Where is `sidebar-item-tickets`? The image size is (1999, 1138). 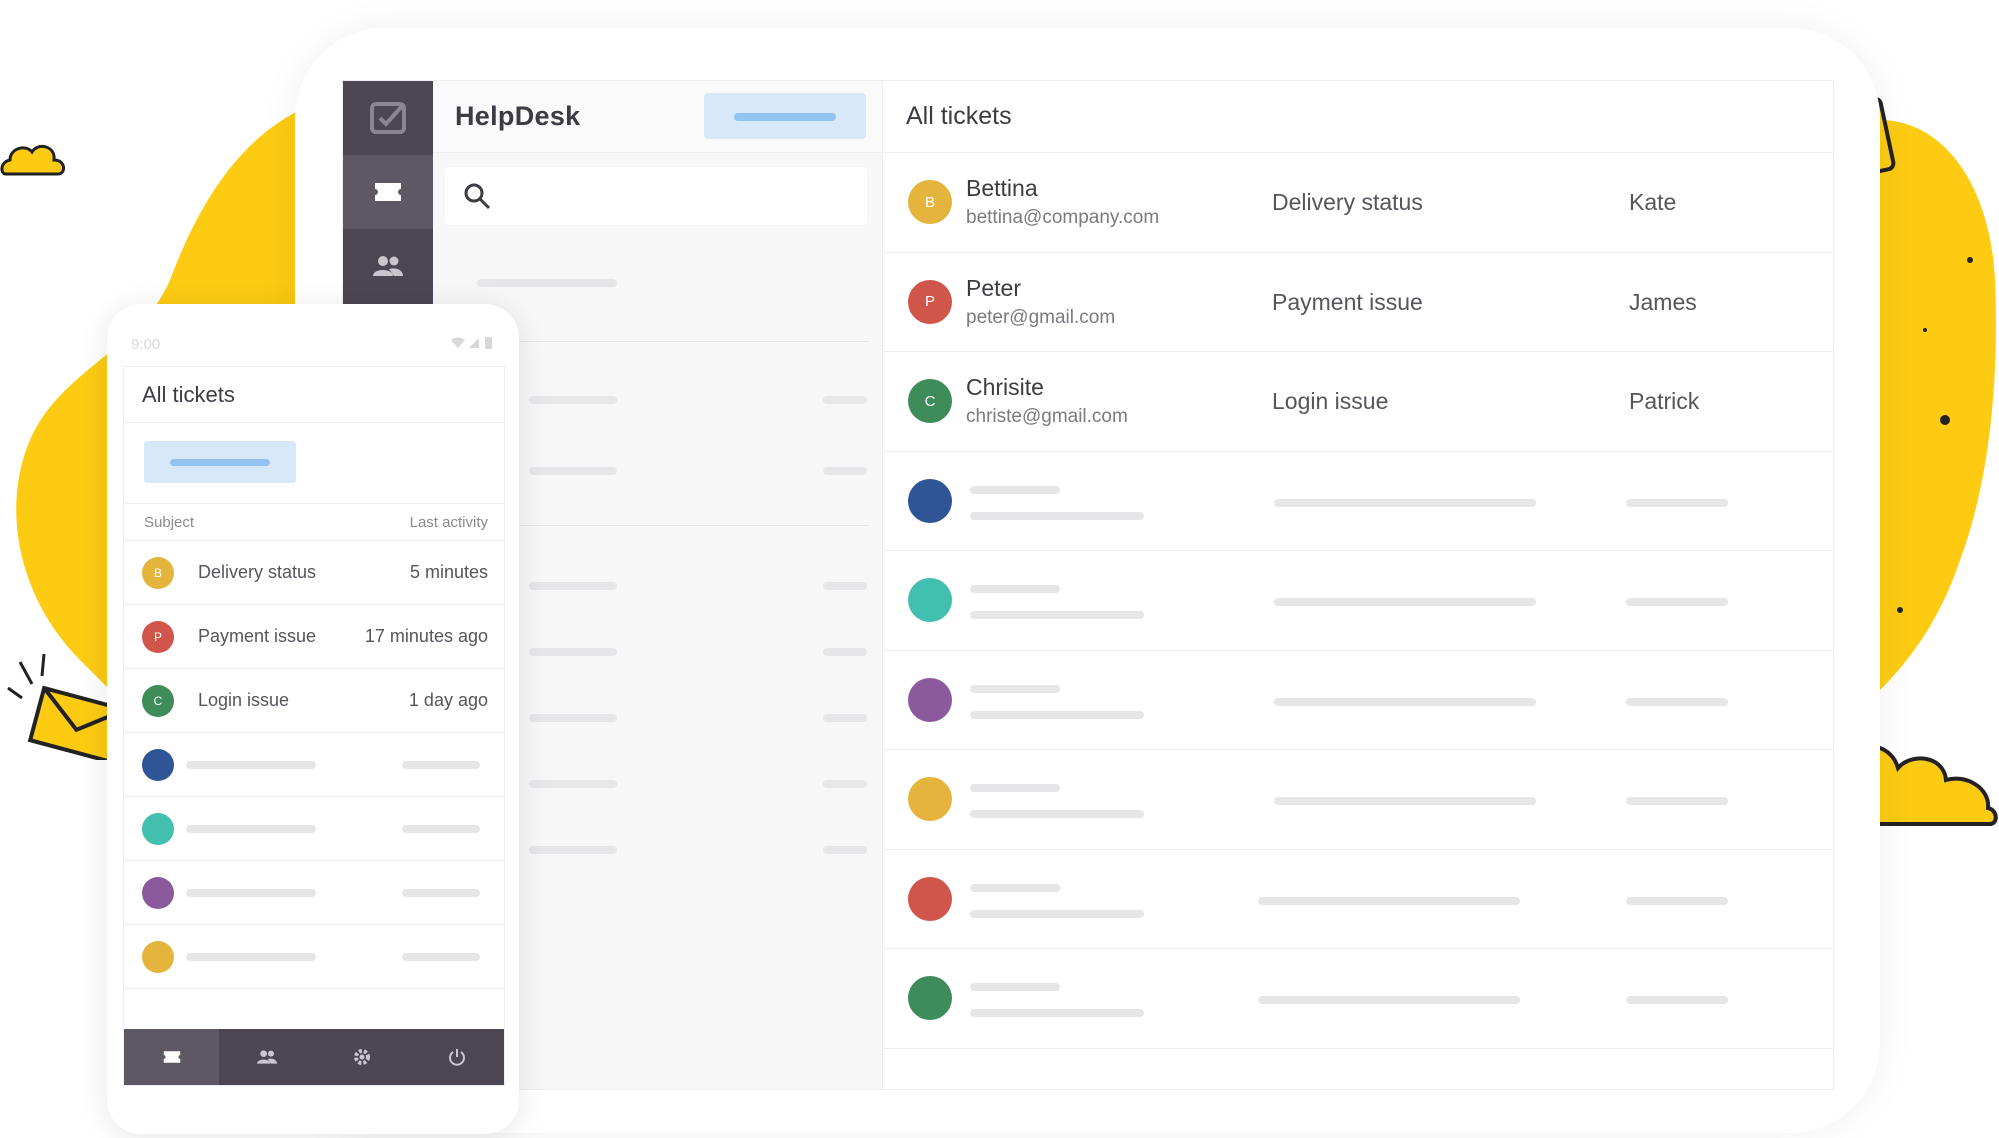 sidebar-item-tickets is located at coordinates (388, 192).